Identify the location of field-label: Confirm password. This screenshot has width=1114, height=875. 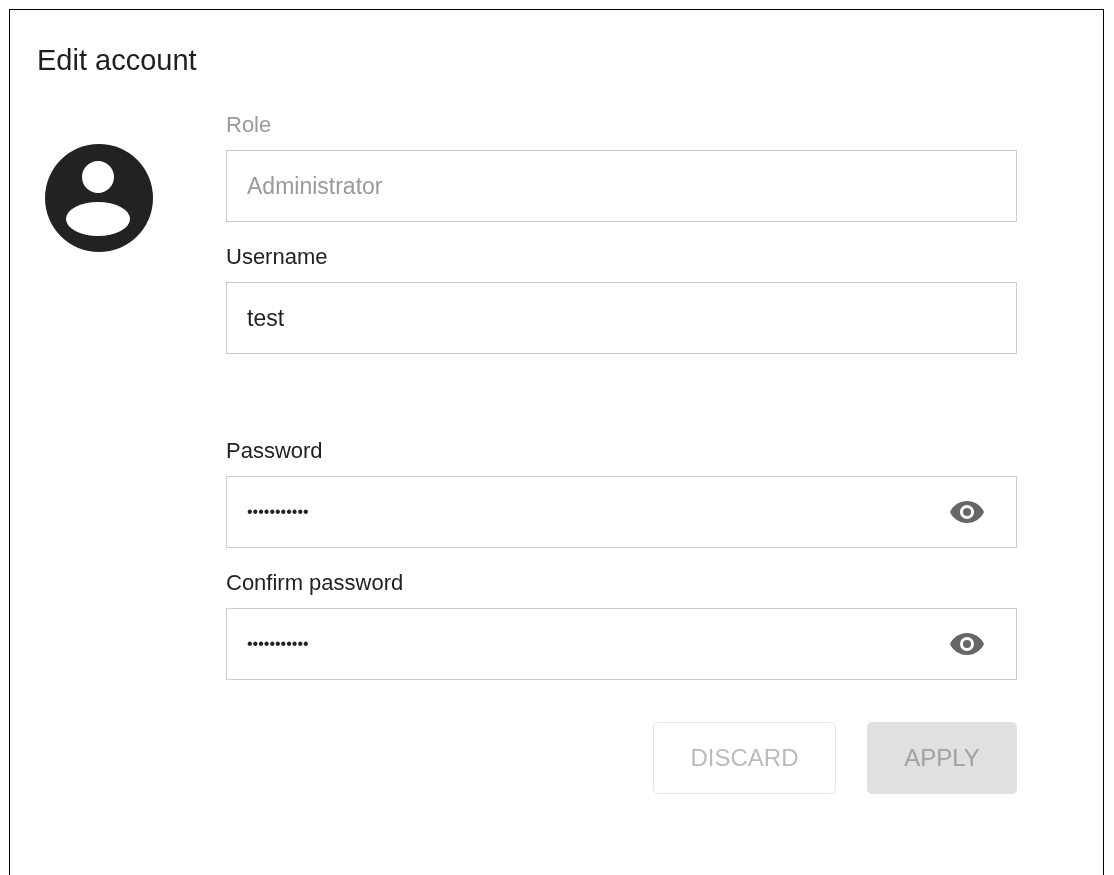
(315, 583).